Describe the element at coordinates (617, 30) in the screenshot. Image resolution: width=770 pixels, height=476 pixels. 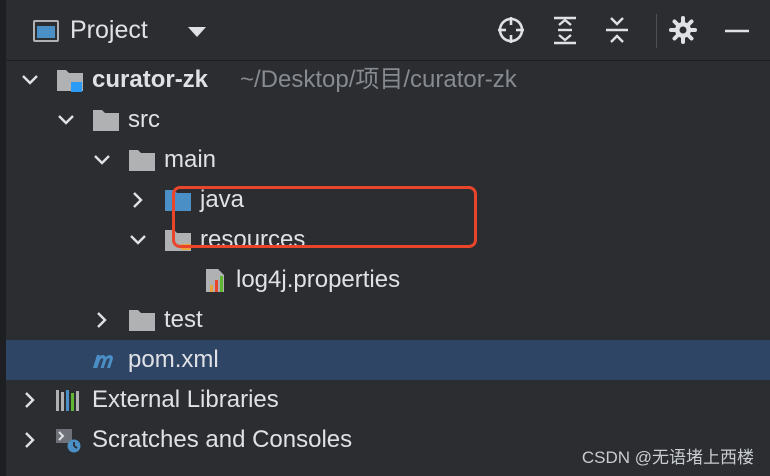
I see `collapse-all-icon` at that location.